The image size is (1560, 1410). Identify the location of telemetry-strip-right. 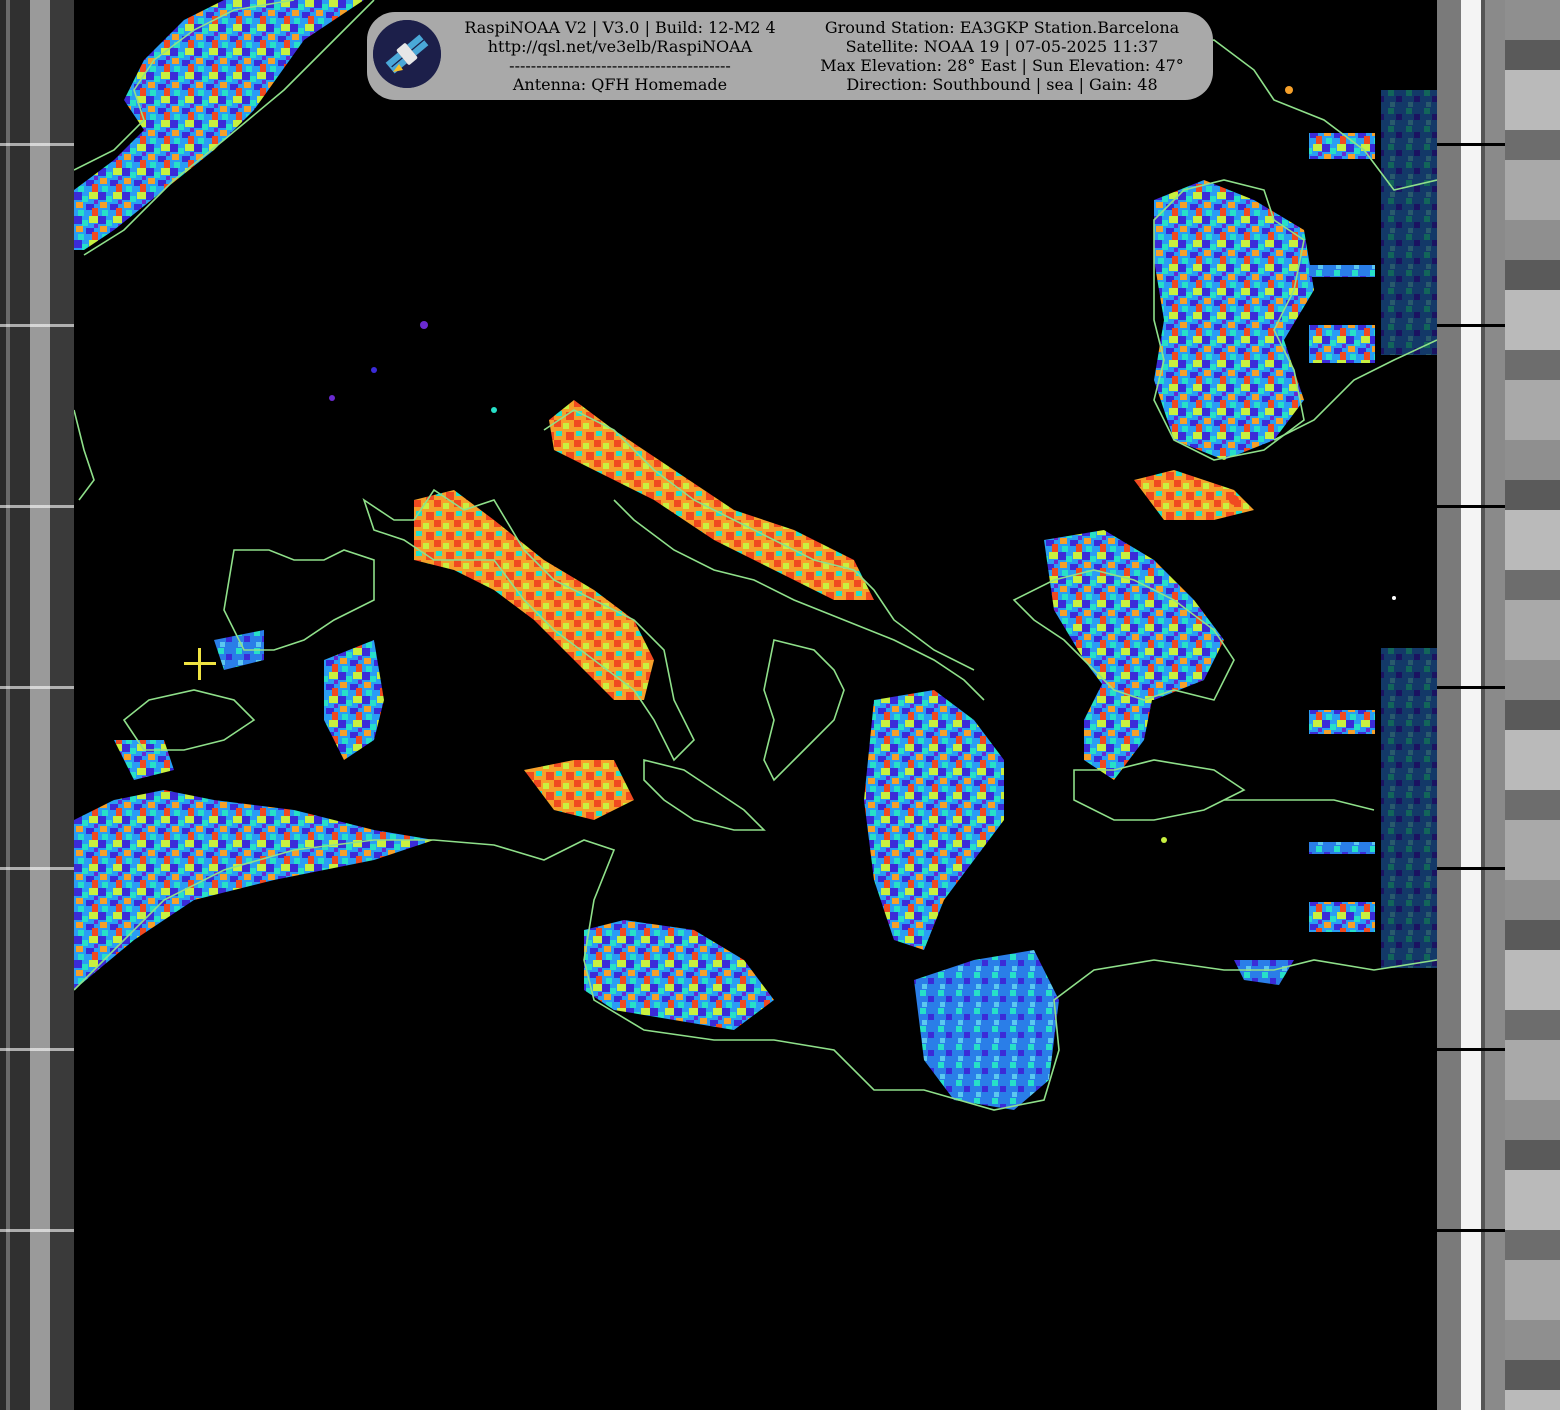
(1471, 705).